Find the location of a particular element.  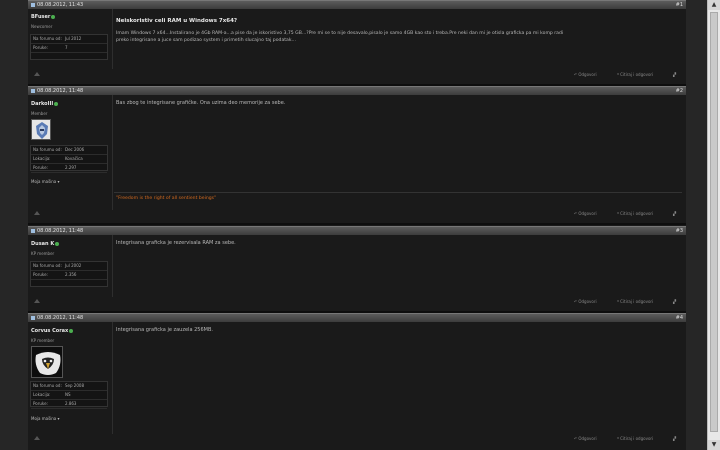

username-link: Corvus Corax is located at coordinates (52, 331).